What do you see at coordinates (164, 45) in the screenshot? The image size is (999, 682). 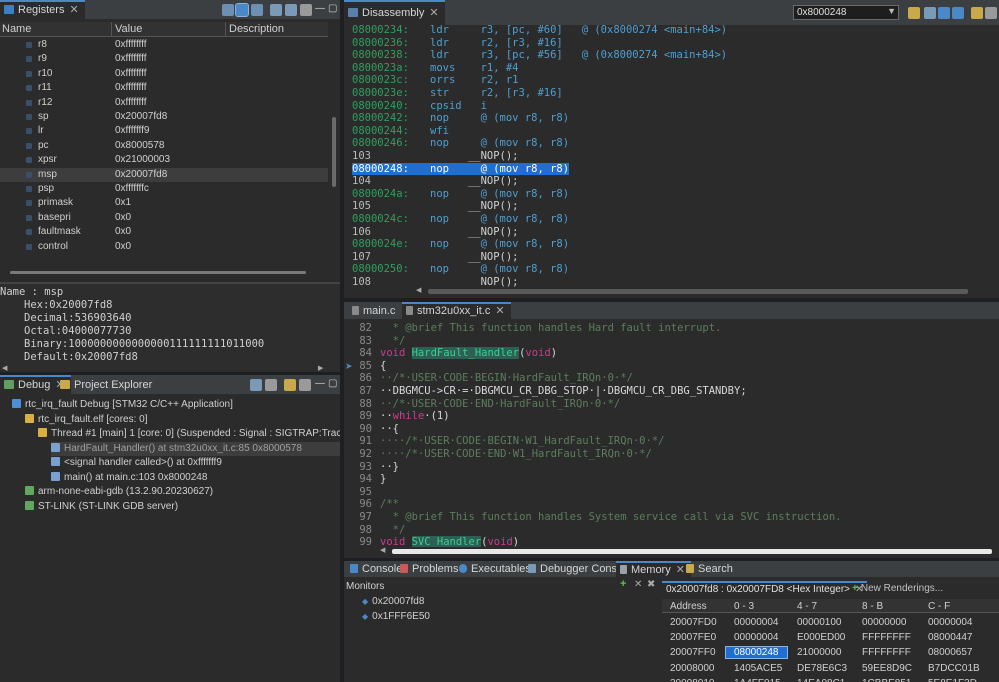 I see `register-row: r8 0xffffffff` at bounding box center [164, 45].